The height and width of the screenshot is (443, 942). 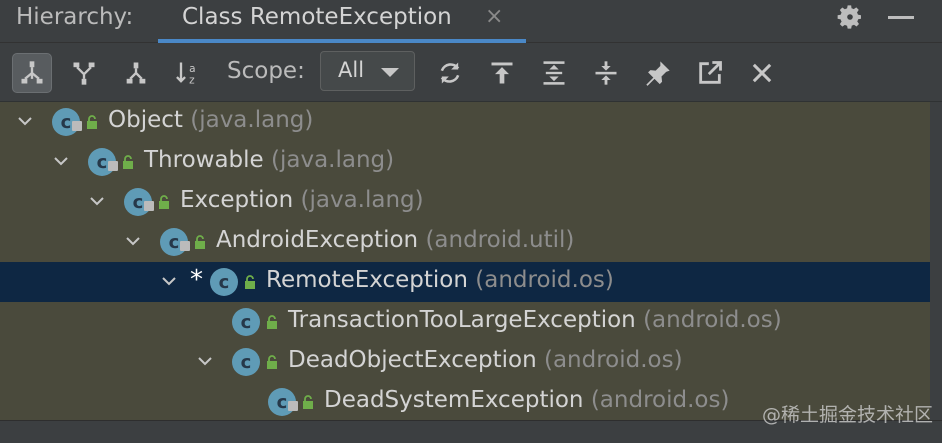 I want to click on class-name-label: Object (java.lang), so click(x=210, y=120).